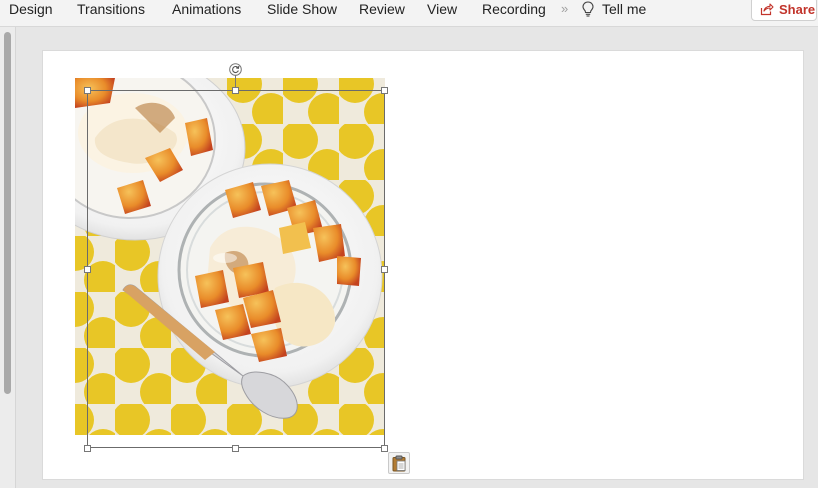 The width and height of the screenshot is (818, 488). What do you see at coordinates (384, 448) in the screenshot?
I see `resize-handle-bottom-right` at bounding box center [384, 448].